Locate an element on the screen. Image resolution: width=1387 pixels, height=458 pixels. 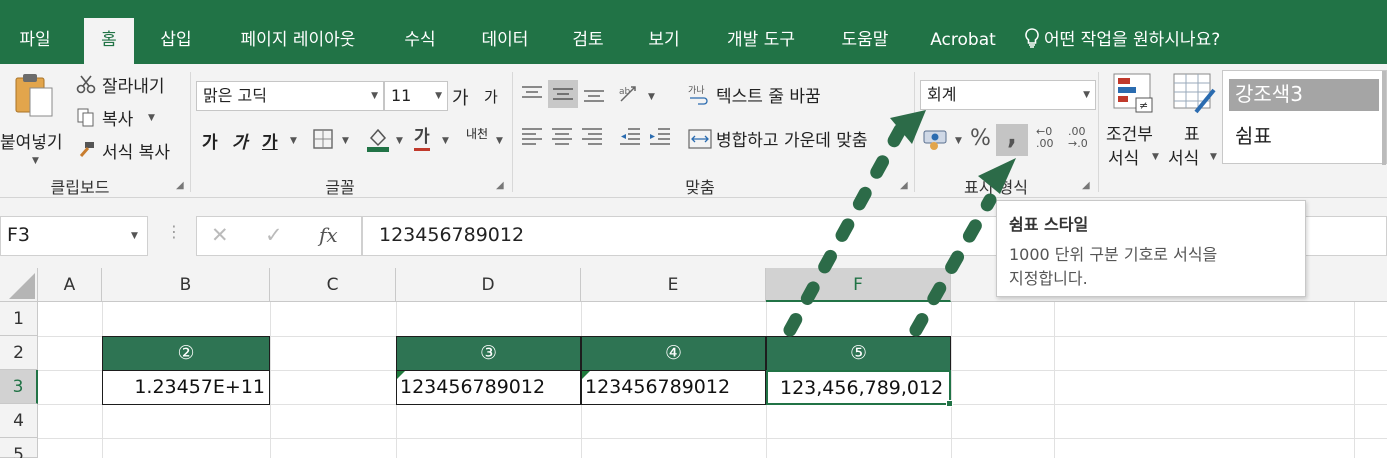
name-box: F3 ▼ is located at coordinates (74, 236).